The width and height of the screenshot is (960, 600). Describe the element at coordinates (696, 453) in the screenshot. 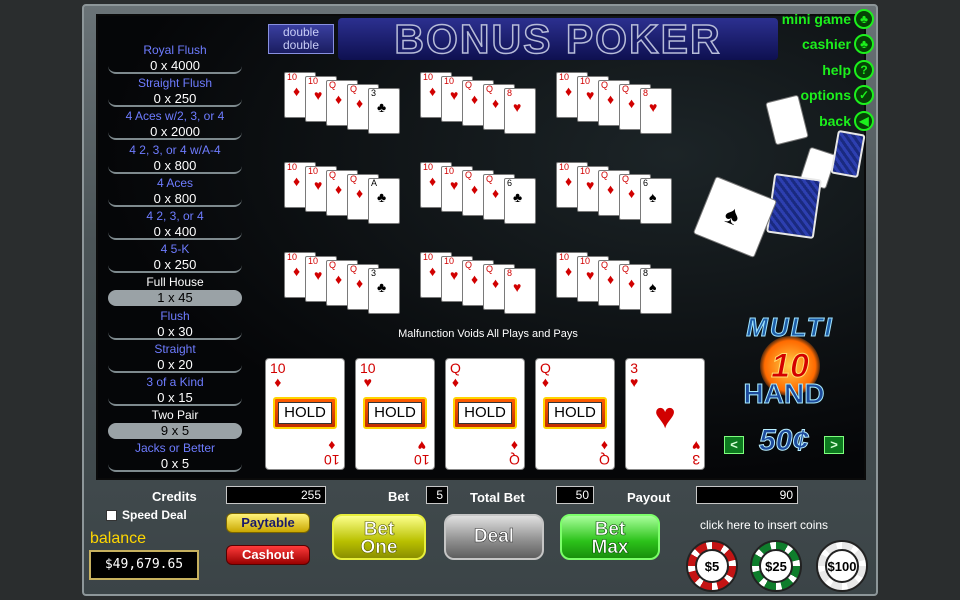

I see `card-corner: 3 ♥` at that location.